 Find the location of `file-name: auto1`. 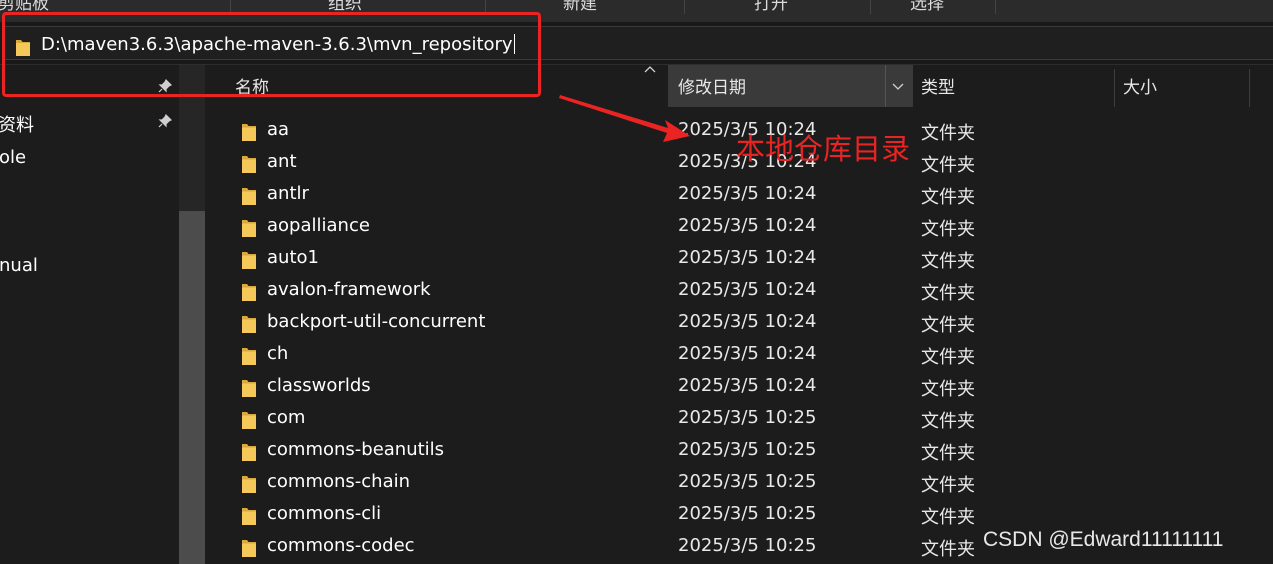

file-name: auto1 is located at coordinates (293, 257).